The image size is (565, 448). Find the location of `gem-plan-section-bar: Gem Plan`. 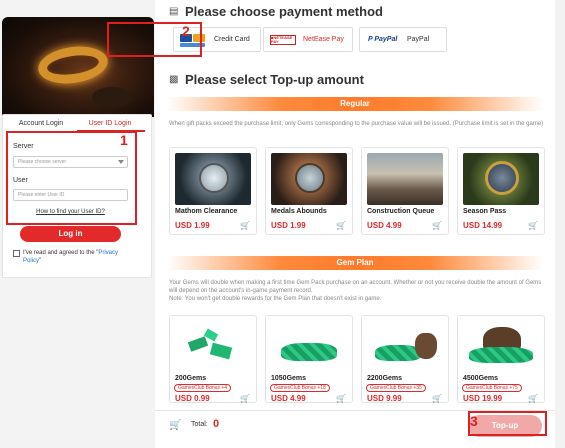

gem-plan-section-bar: Gem Plan is located at coordinates (355, 263).